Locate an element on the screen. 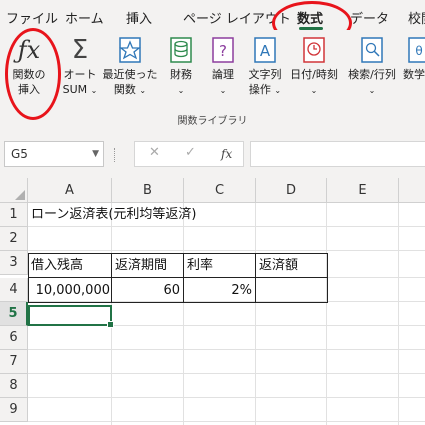 The image size is (425, 425). ribbon-tab-bar: ファイル ホーム 挿入 ページ レイアウト 数式 データ 校閲 is located at coordinates (212, 15).